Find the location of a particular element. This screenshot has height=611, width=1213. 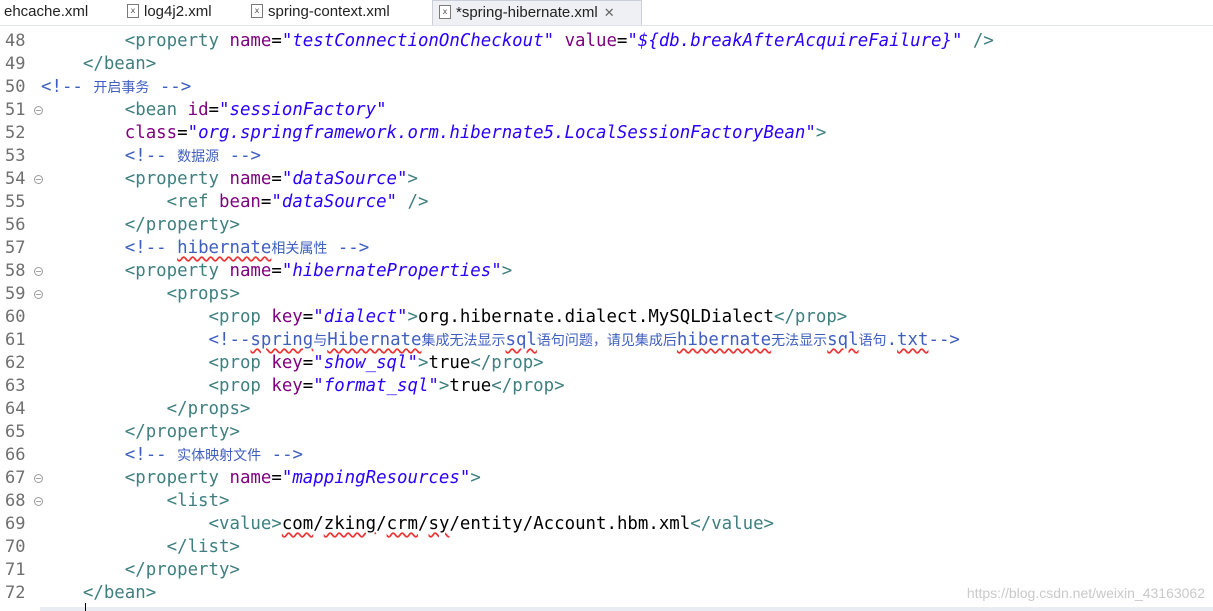

code-line: <list> is located at coordinates (135, 501).